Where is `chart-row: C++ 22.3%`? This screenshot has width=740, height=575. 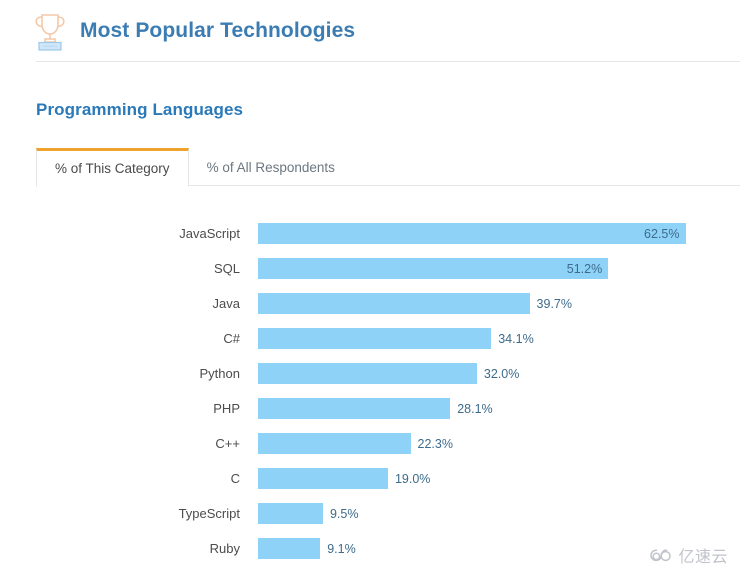
chart-row: C++ 22.3% is located at coordinates (388, 443).